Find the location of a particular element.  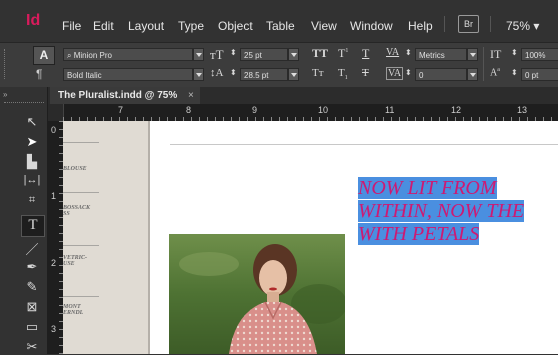

page-edge is located at coordinates (149, 237).